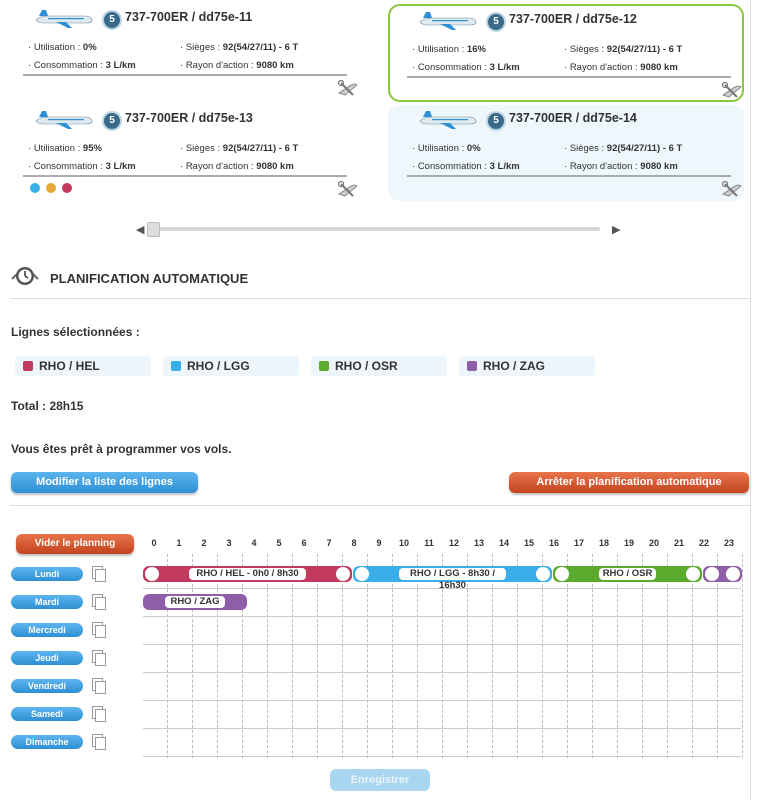 This screenshot has height=800, width=761. Describe the element at coordinates (154, 543) in the screenshot. I see `hour-label: 0` at that location.